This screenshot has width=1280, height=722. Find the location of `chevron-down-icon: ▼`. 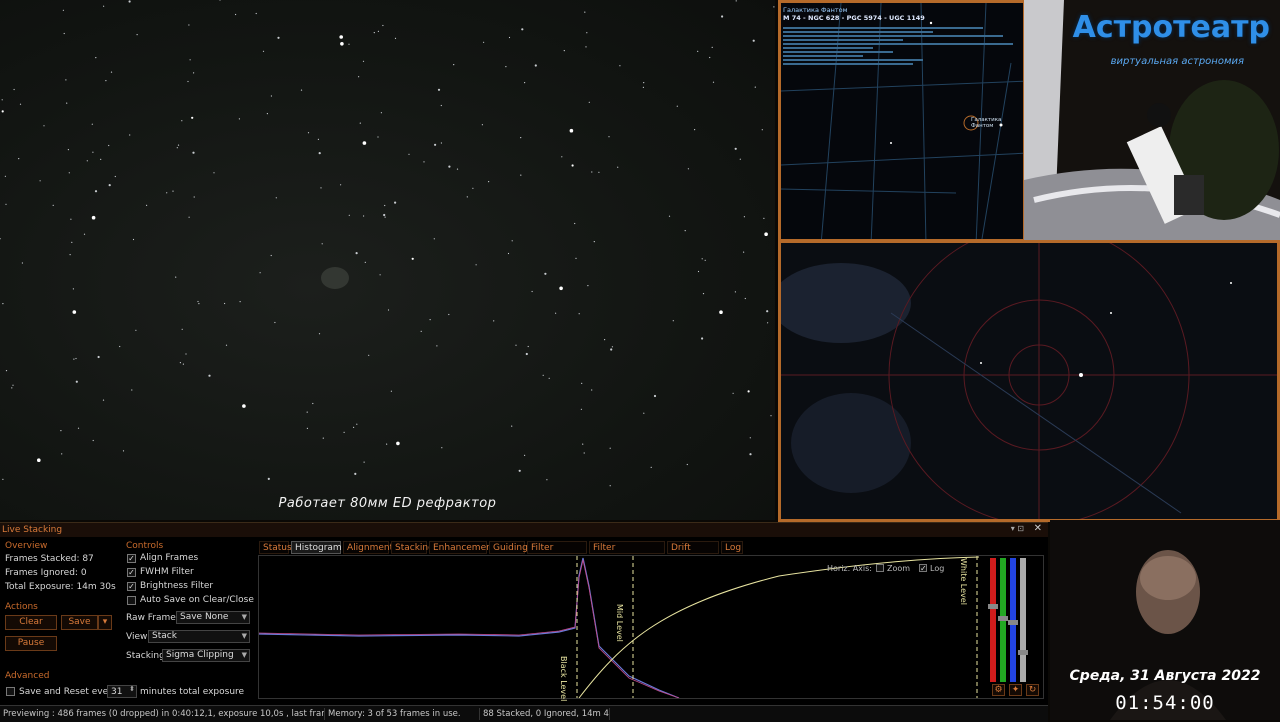

chevron-down-icon: ▼ is located at coordinates (244, 617).